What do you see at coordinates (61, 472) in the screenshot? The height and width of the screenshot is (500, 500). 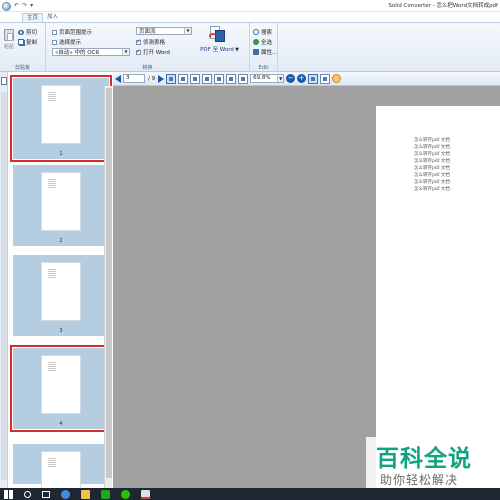 I see `page-thumbnail` at bounding box center [61, 472].